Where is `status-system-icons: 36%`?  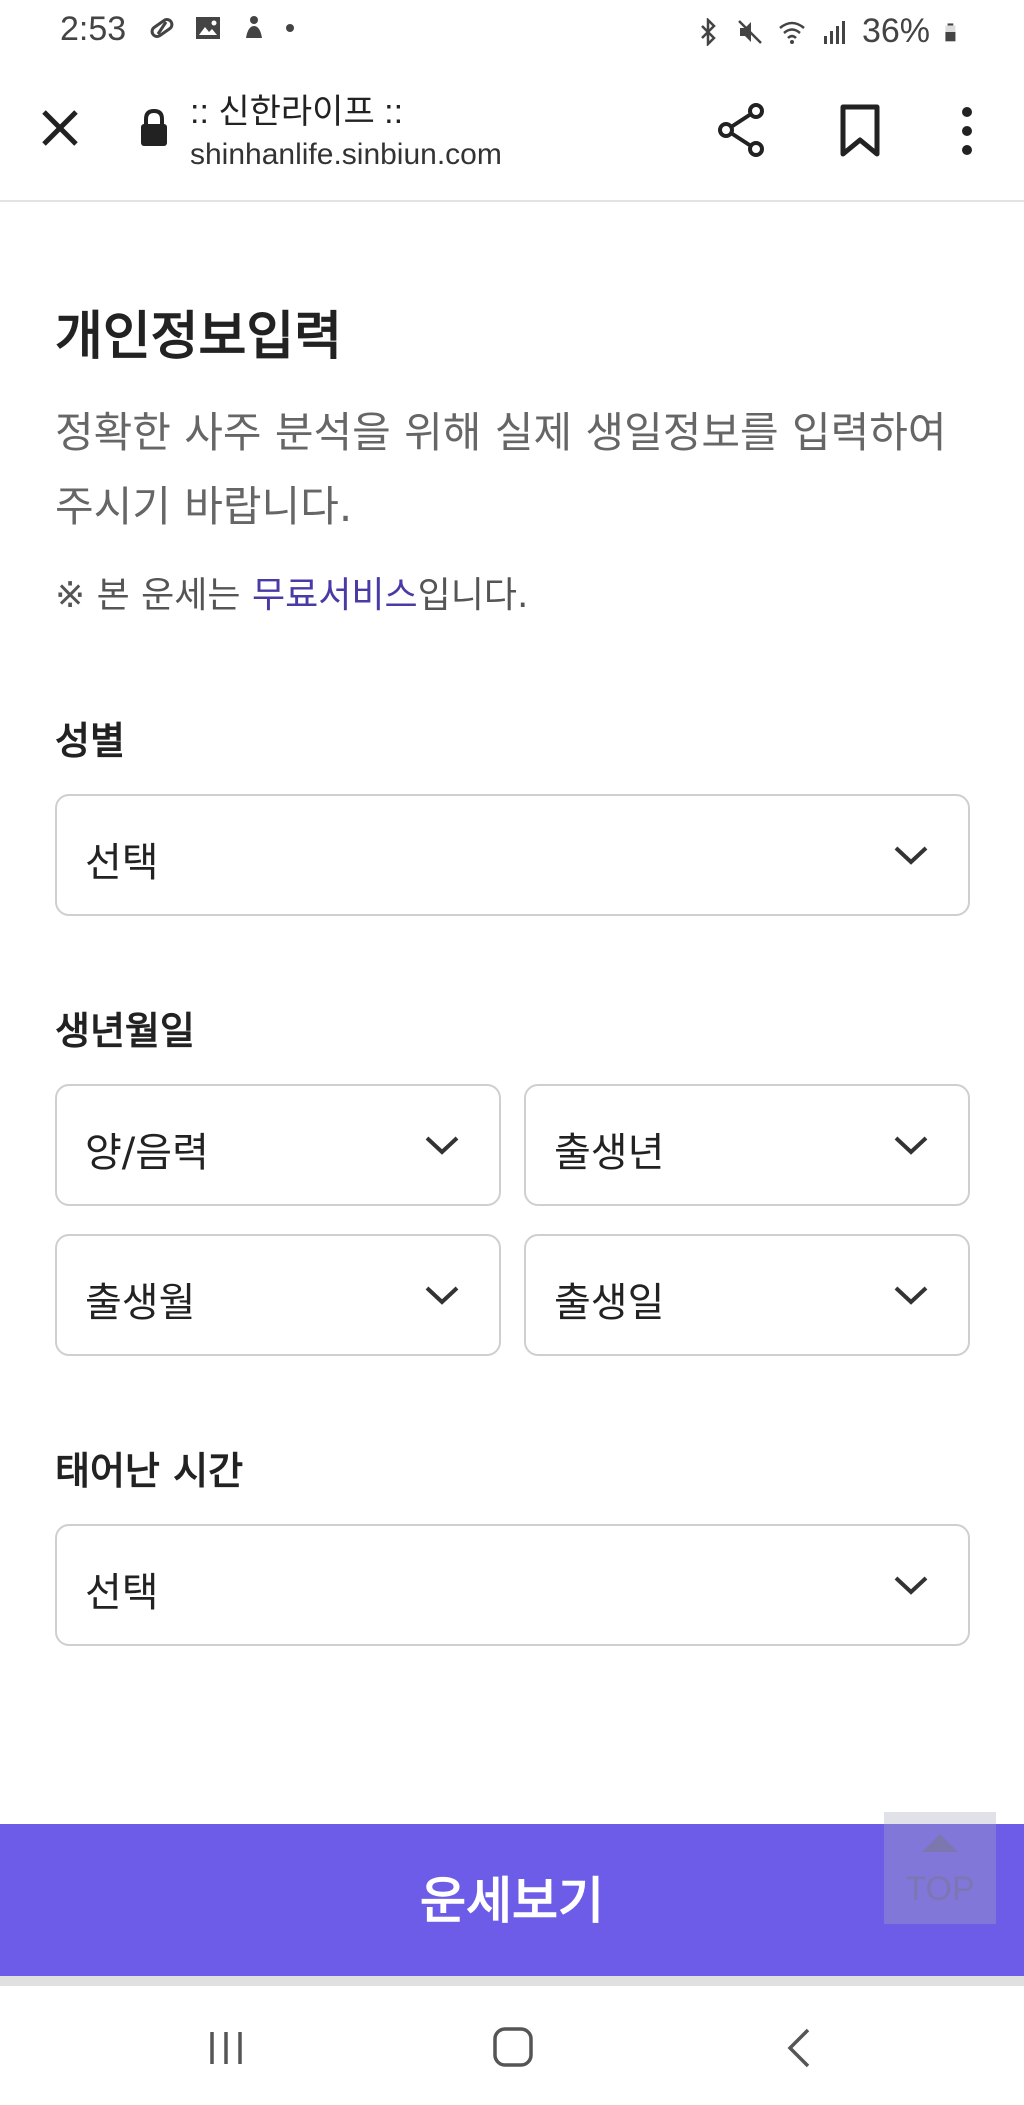
status-system-icons: 36% is located at coordinates (829, 31).